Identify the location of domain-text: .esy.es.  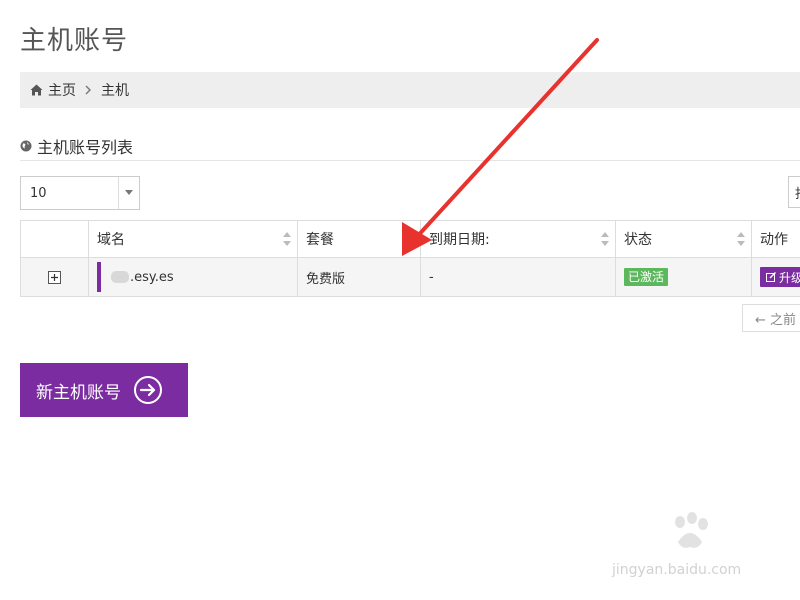
(152, 277).